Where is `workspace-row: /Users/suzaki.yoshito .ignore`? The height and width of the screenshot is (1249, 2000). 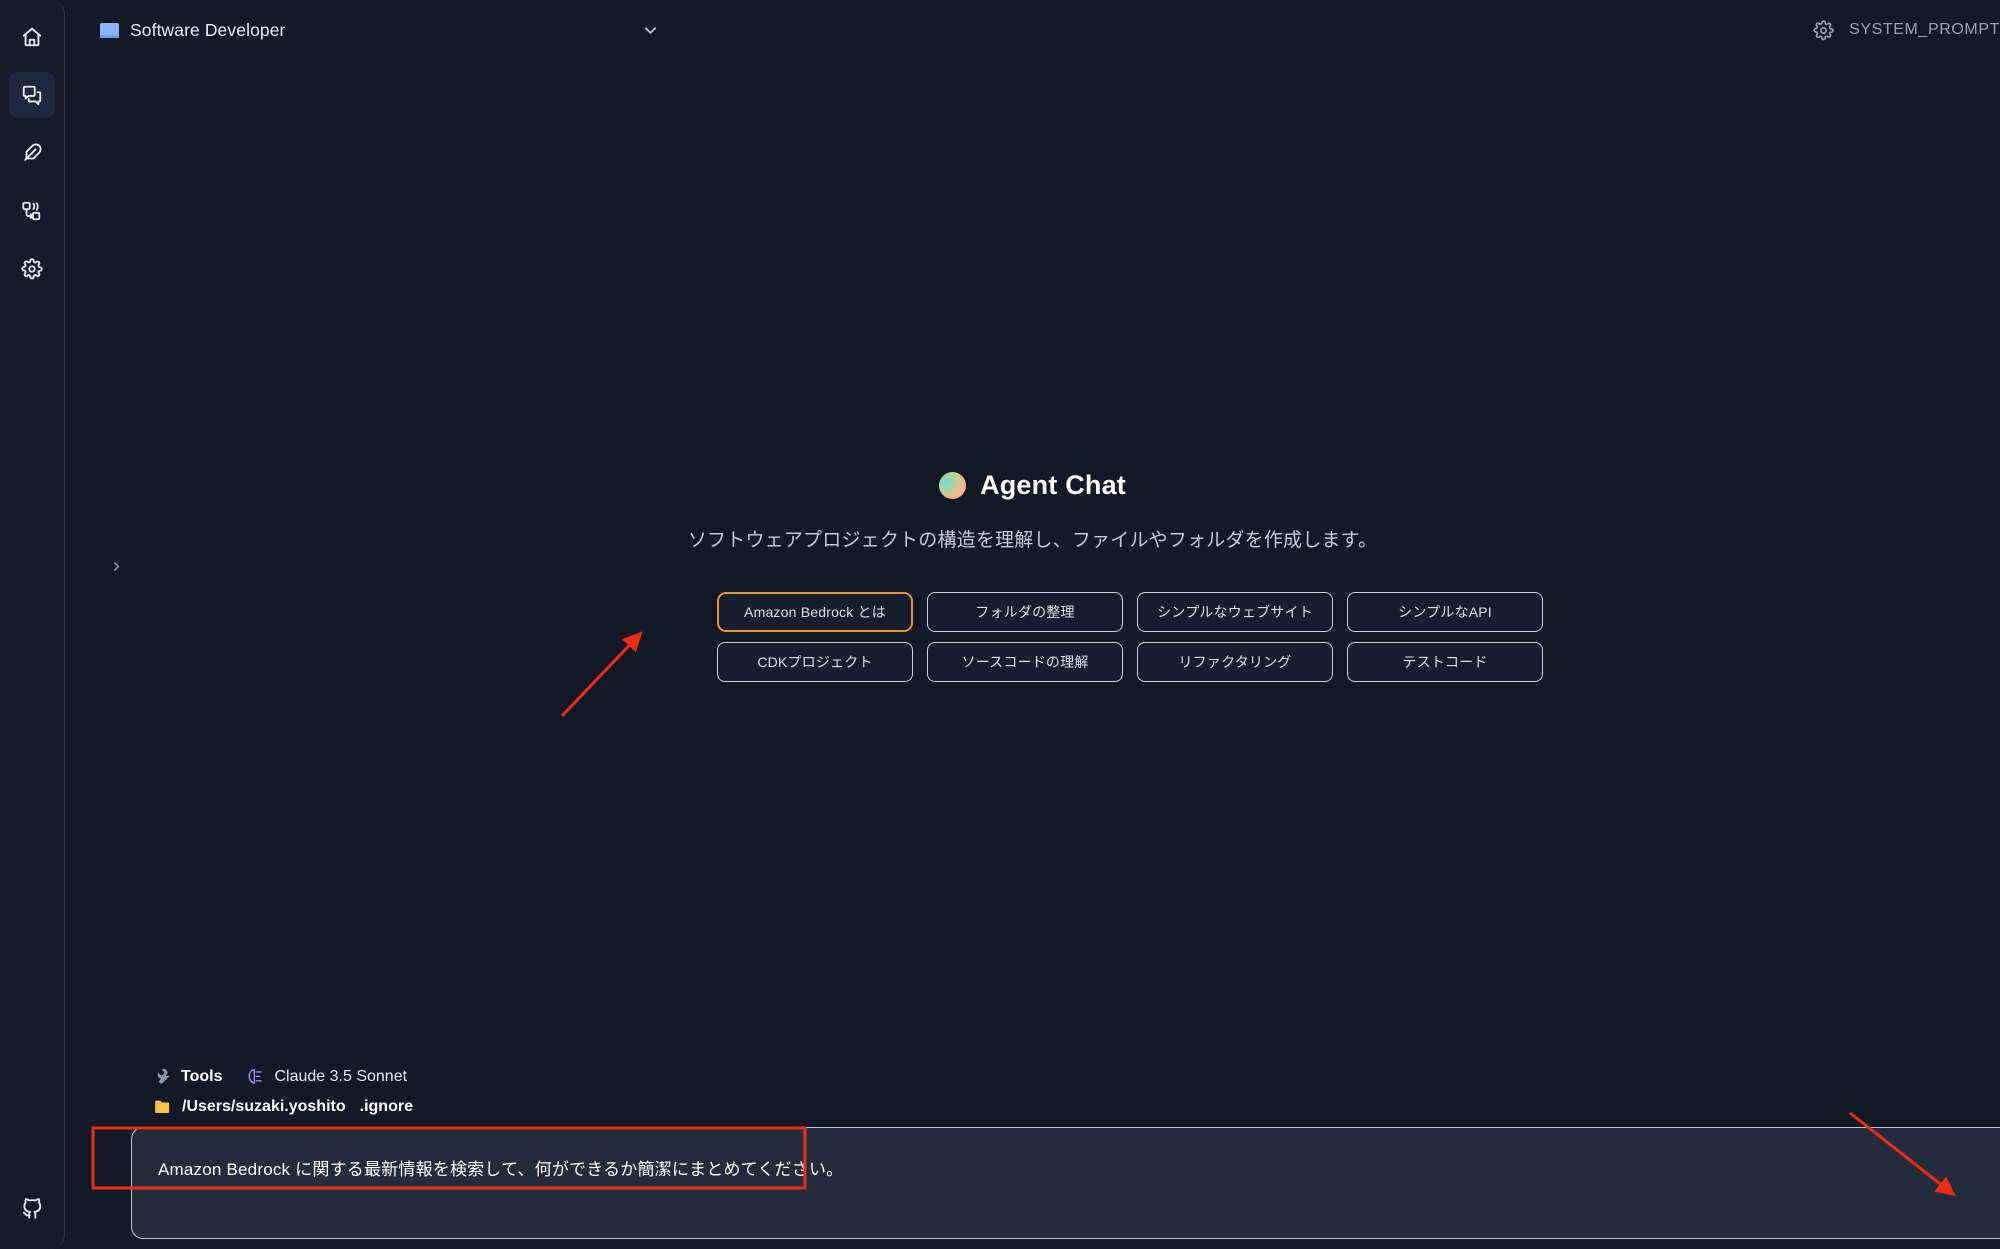
workspace-row: /Users/suzaki.yoshito .ignore is located at coordinates (603, 1107).